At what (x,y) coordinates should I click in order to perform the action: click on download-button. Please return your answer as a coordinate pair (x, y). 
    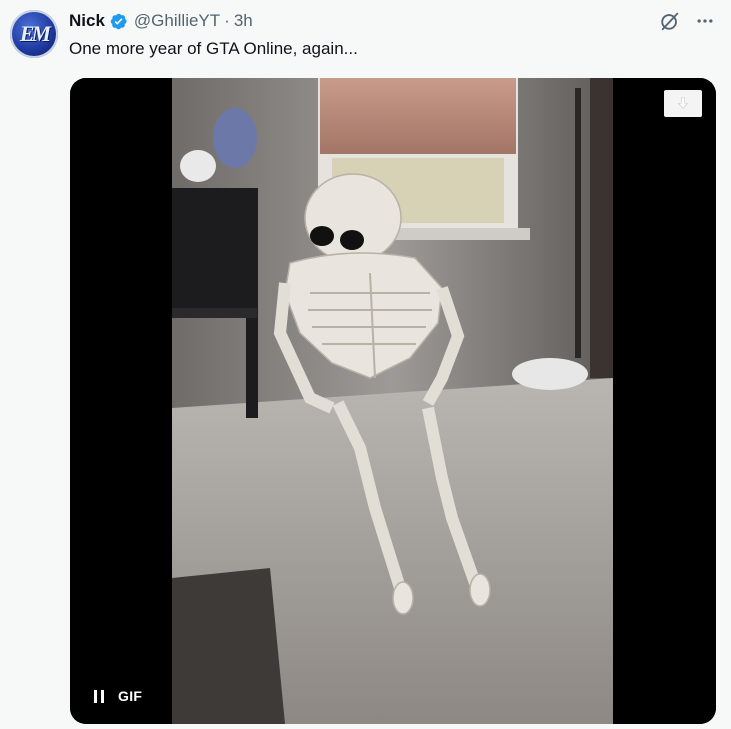
    Looking at the image, I should click on (683, 103).